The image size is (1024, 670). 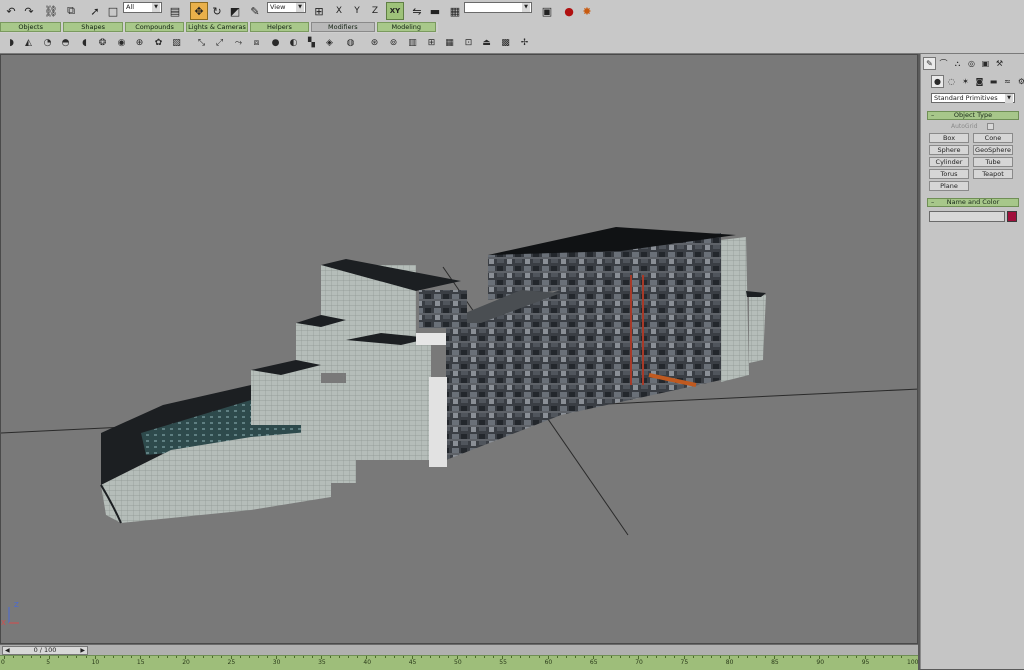 What do you see at coordinates (949, 186) in the screenshot?
I see `plane-button: Plane` at bounding box center [949, 186].